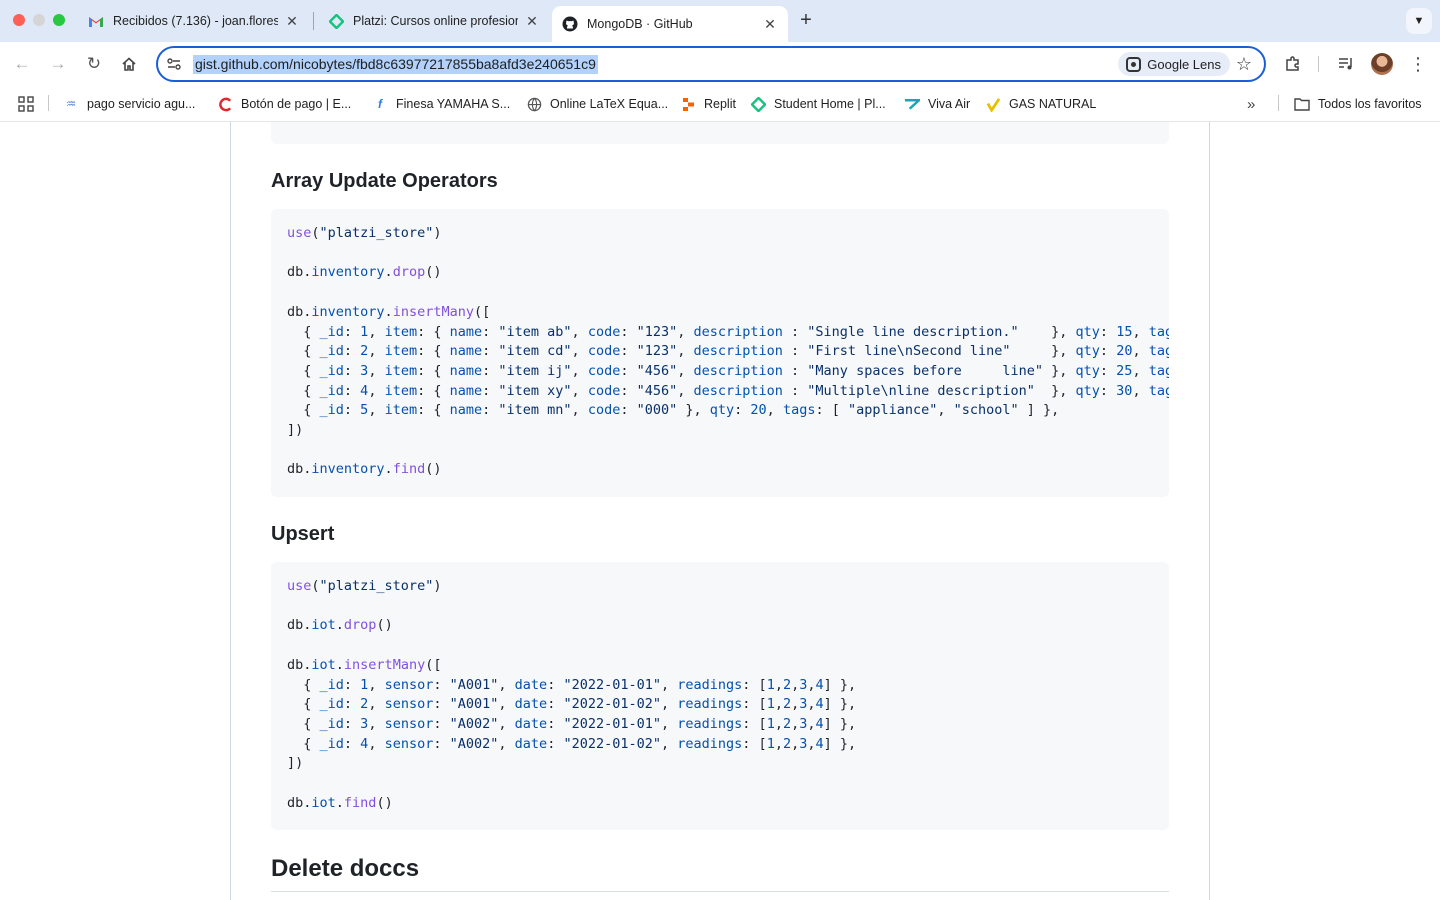 The image size is (1440, 900). Describe the element at coordinates (993, 104) in the screenshot. I see `gas-icon` at that location.